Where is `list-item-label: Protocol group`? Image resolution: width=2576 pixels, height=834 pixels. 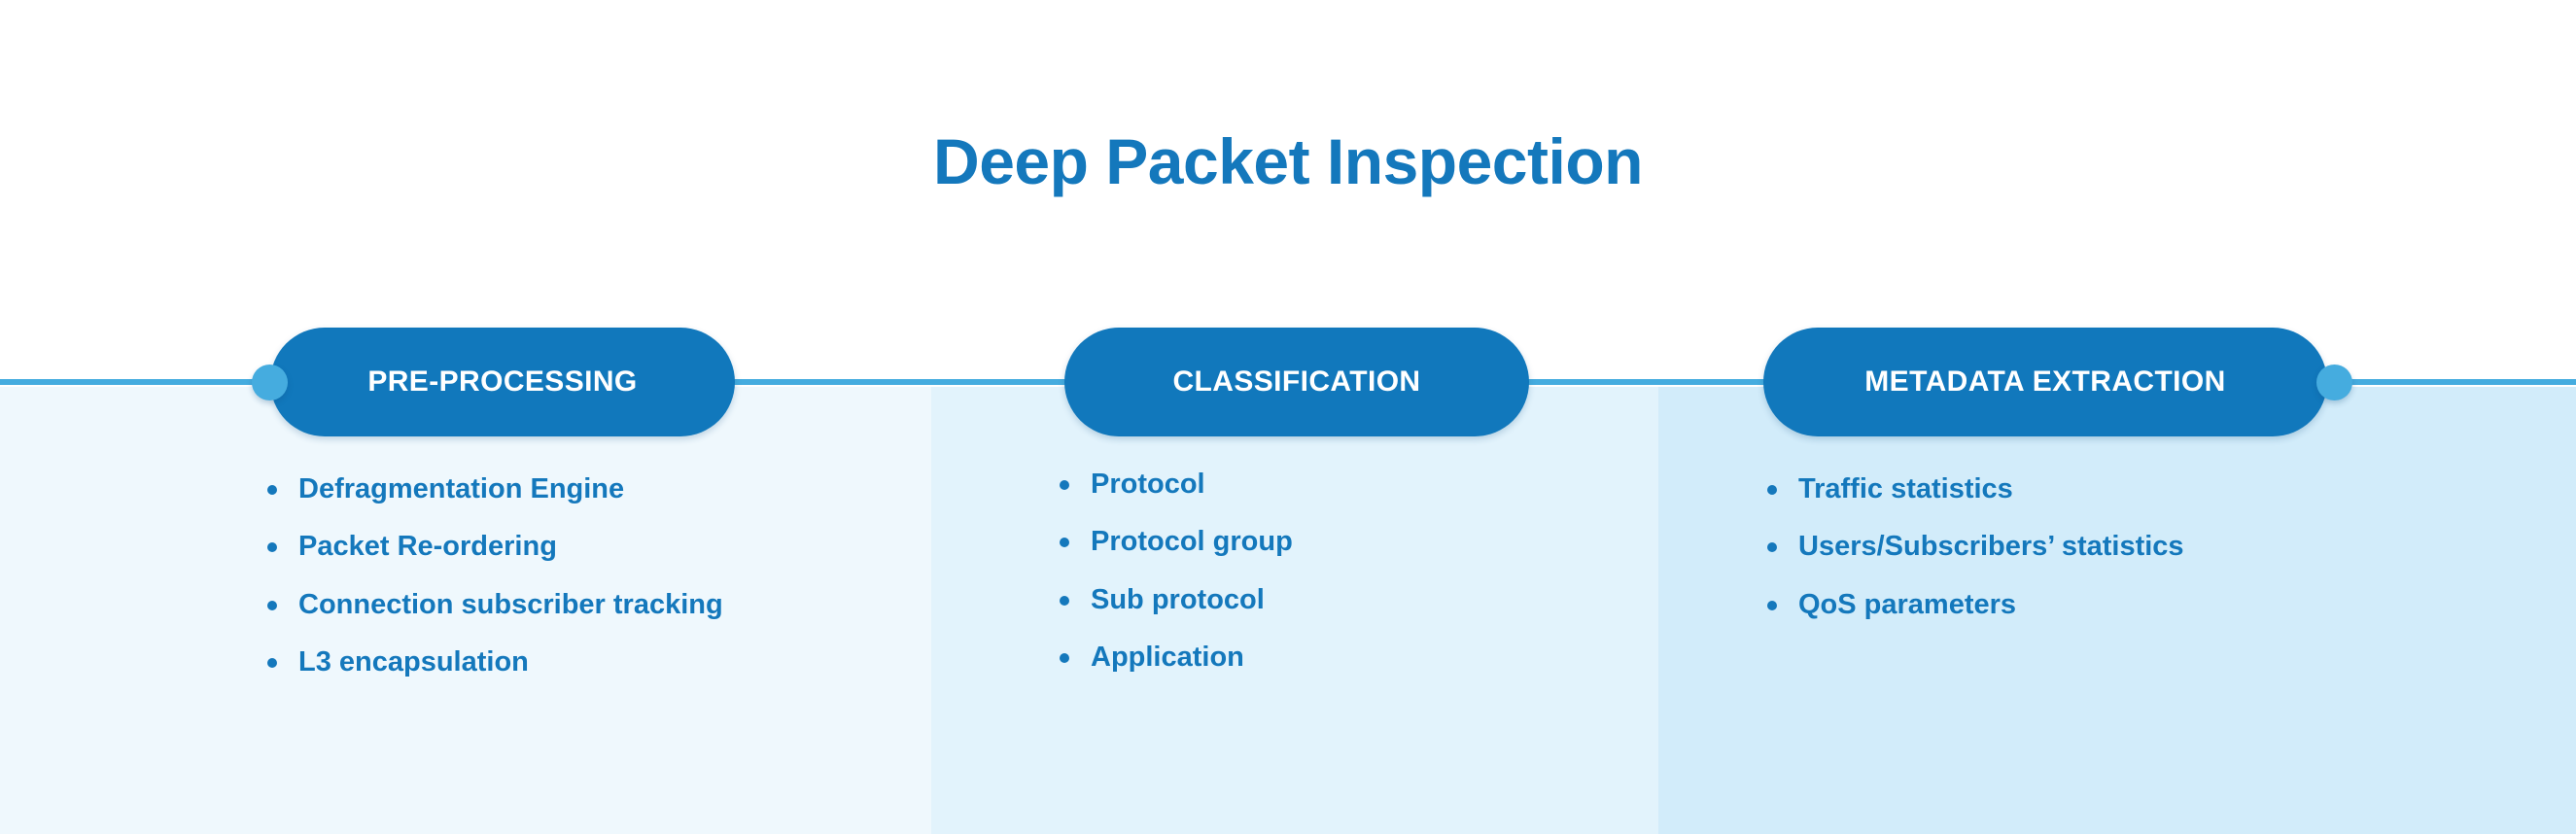
list-item-label: Protocol group is located at coordinates (1192, 542).